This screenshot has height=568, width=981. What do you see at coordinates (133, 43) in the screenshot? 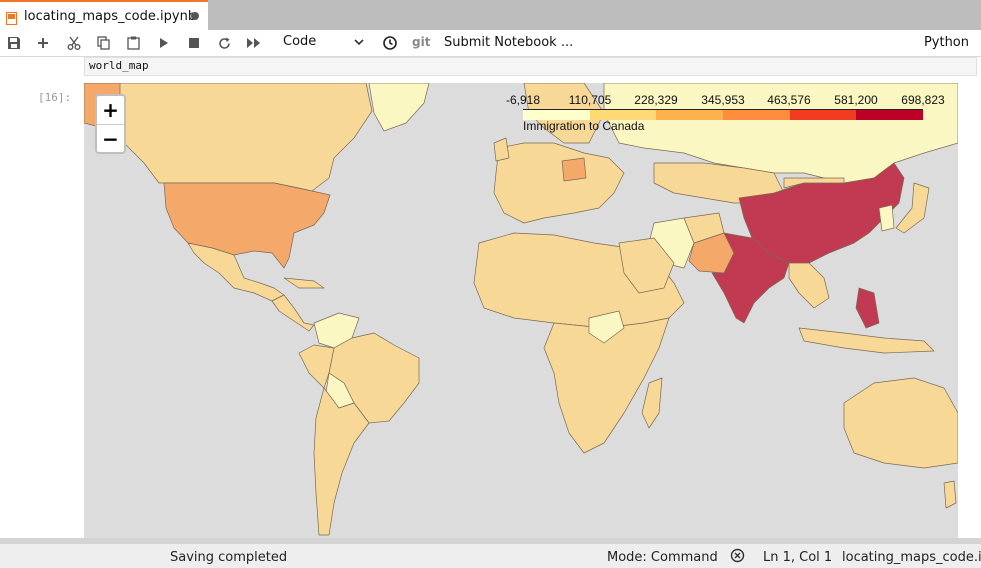
I see `paste-icon` at bounding box center [133, 43].